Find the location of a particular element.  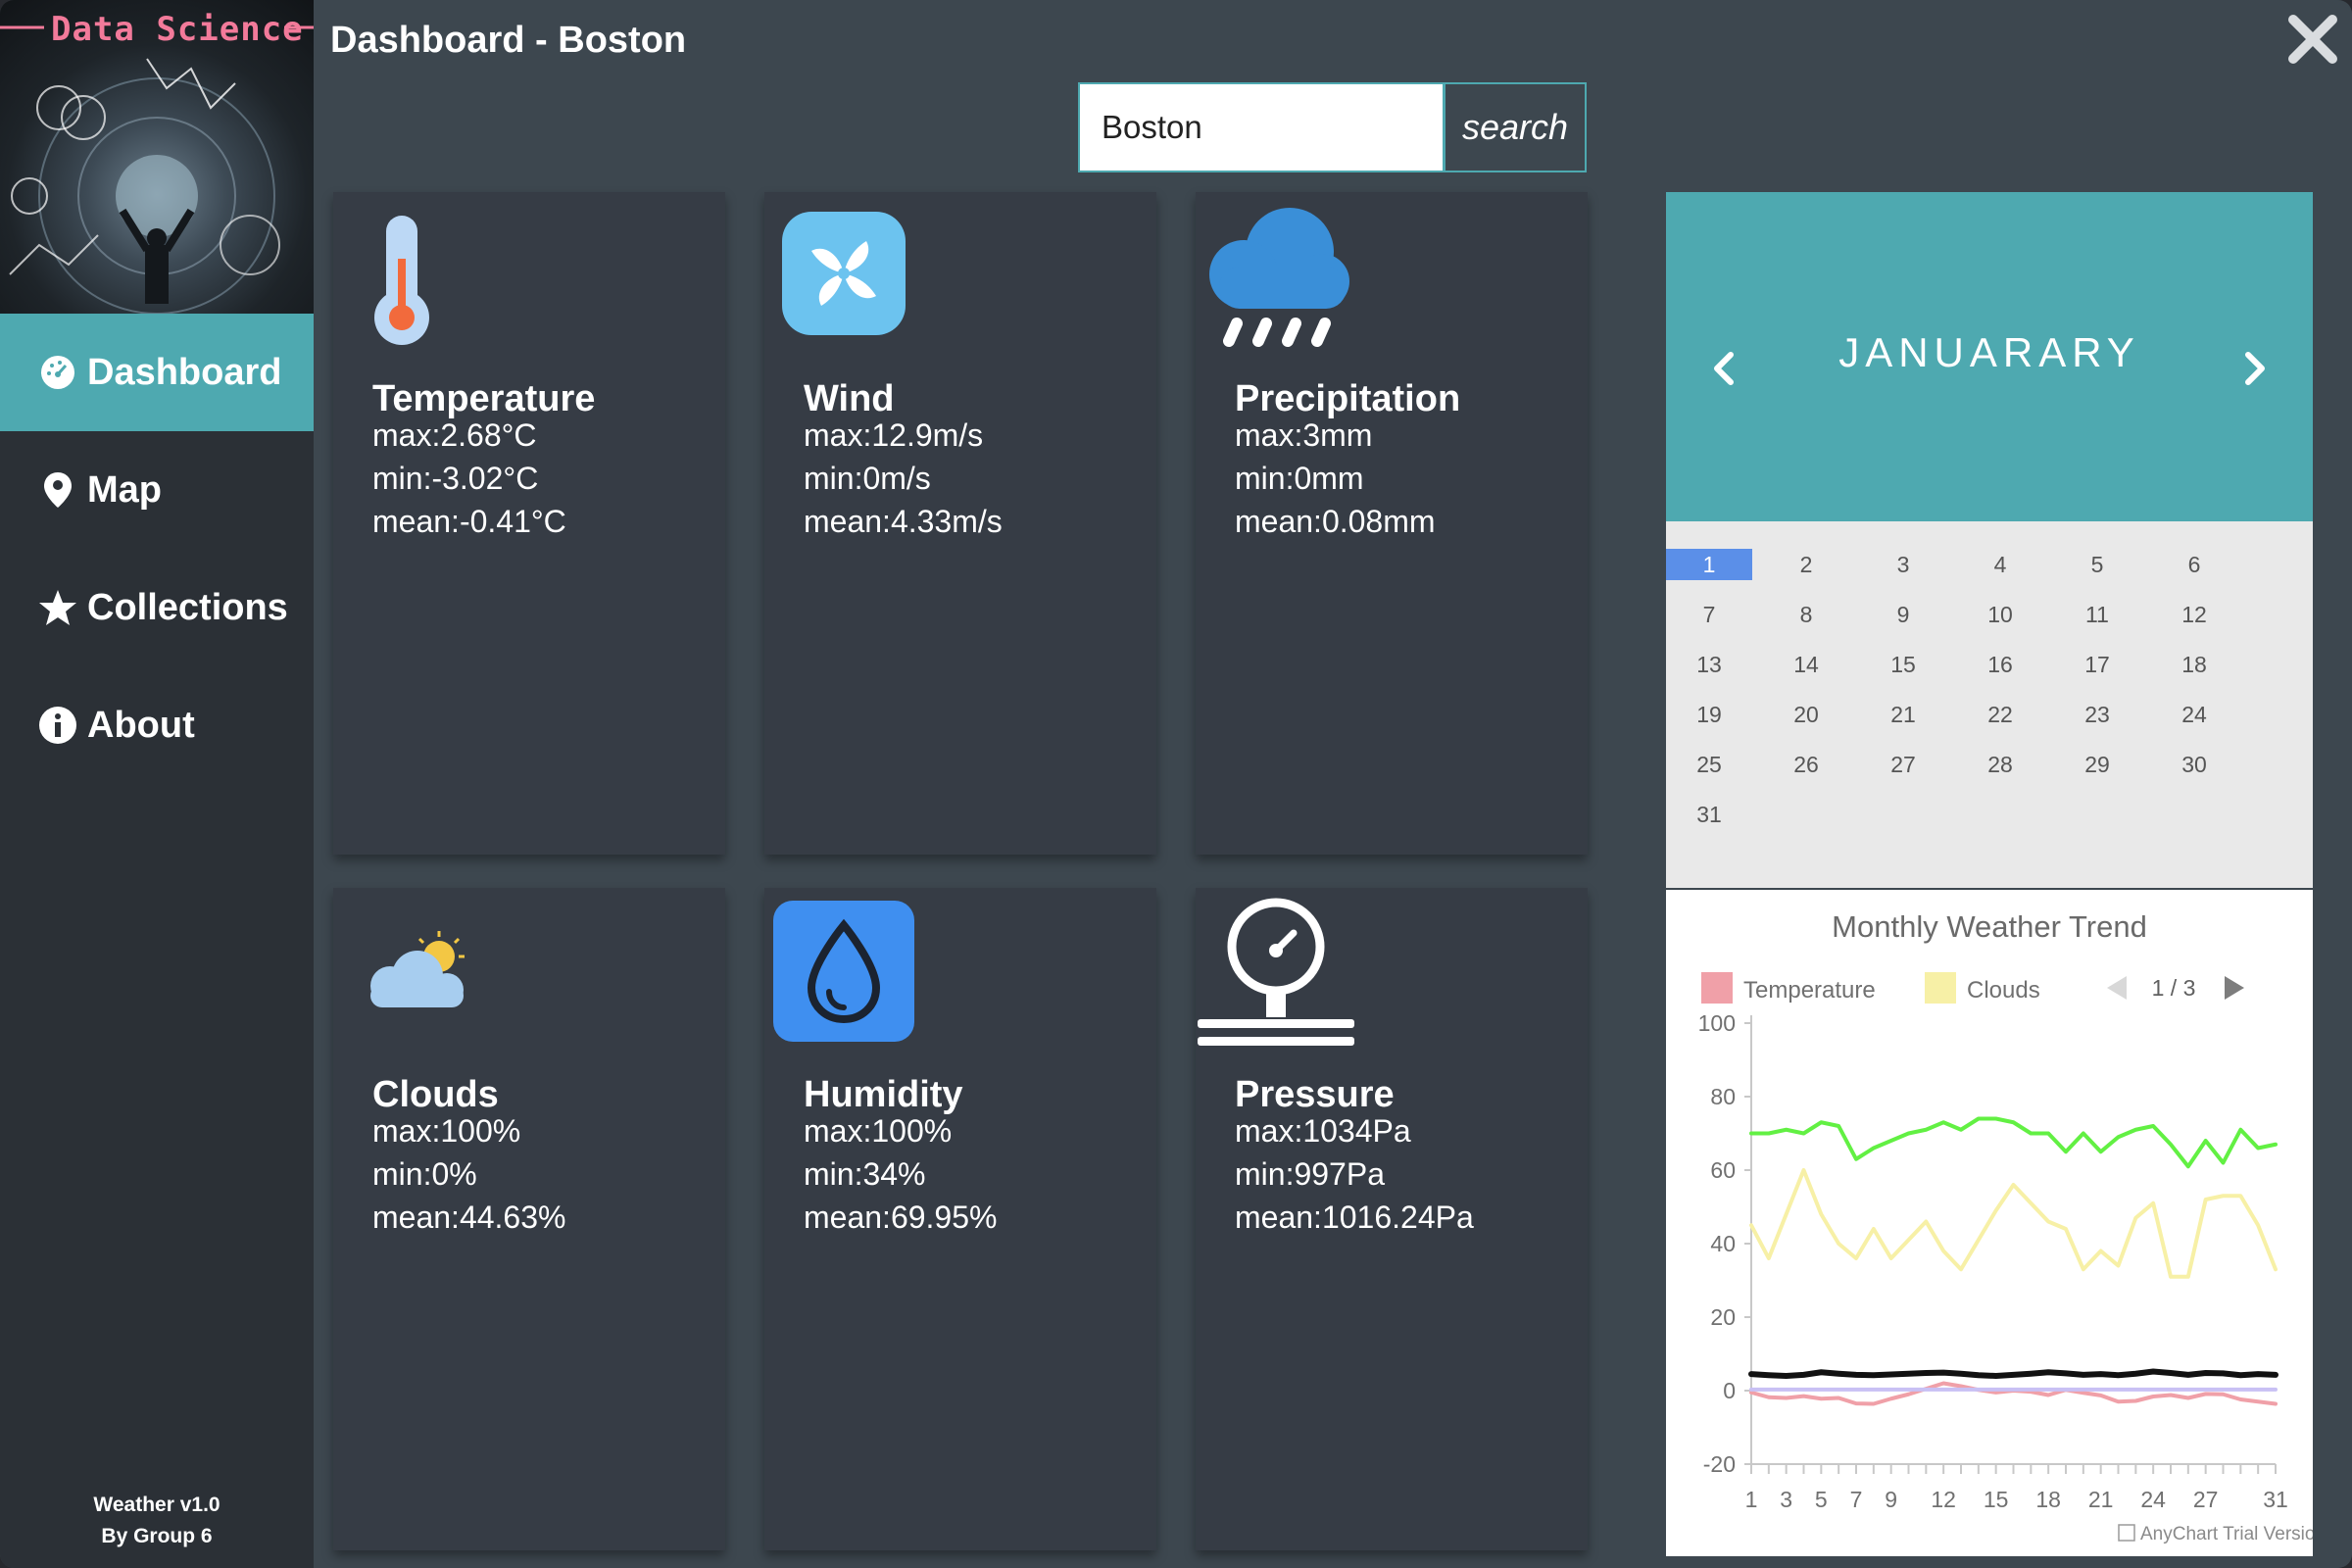

card-min: min:0m/s is located at coordinates (867, 478).